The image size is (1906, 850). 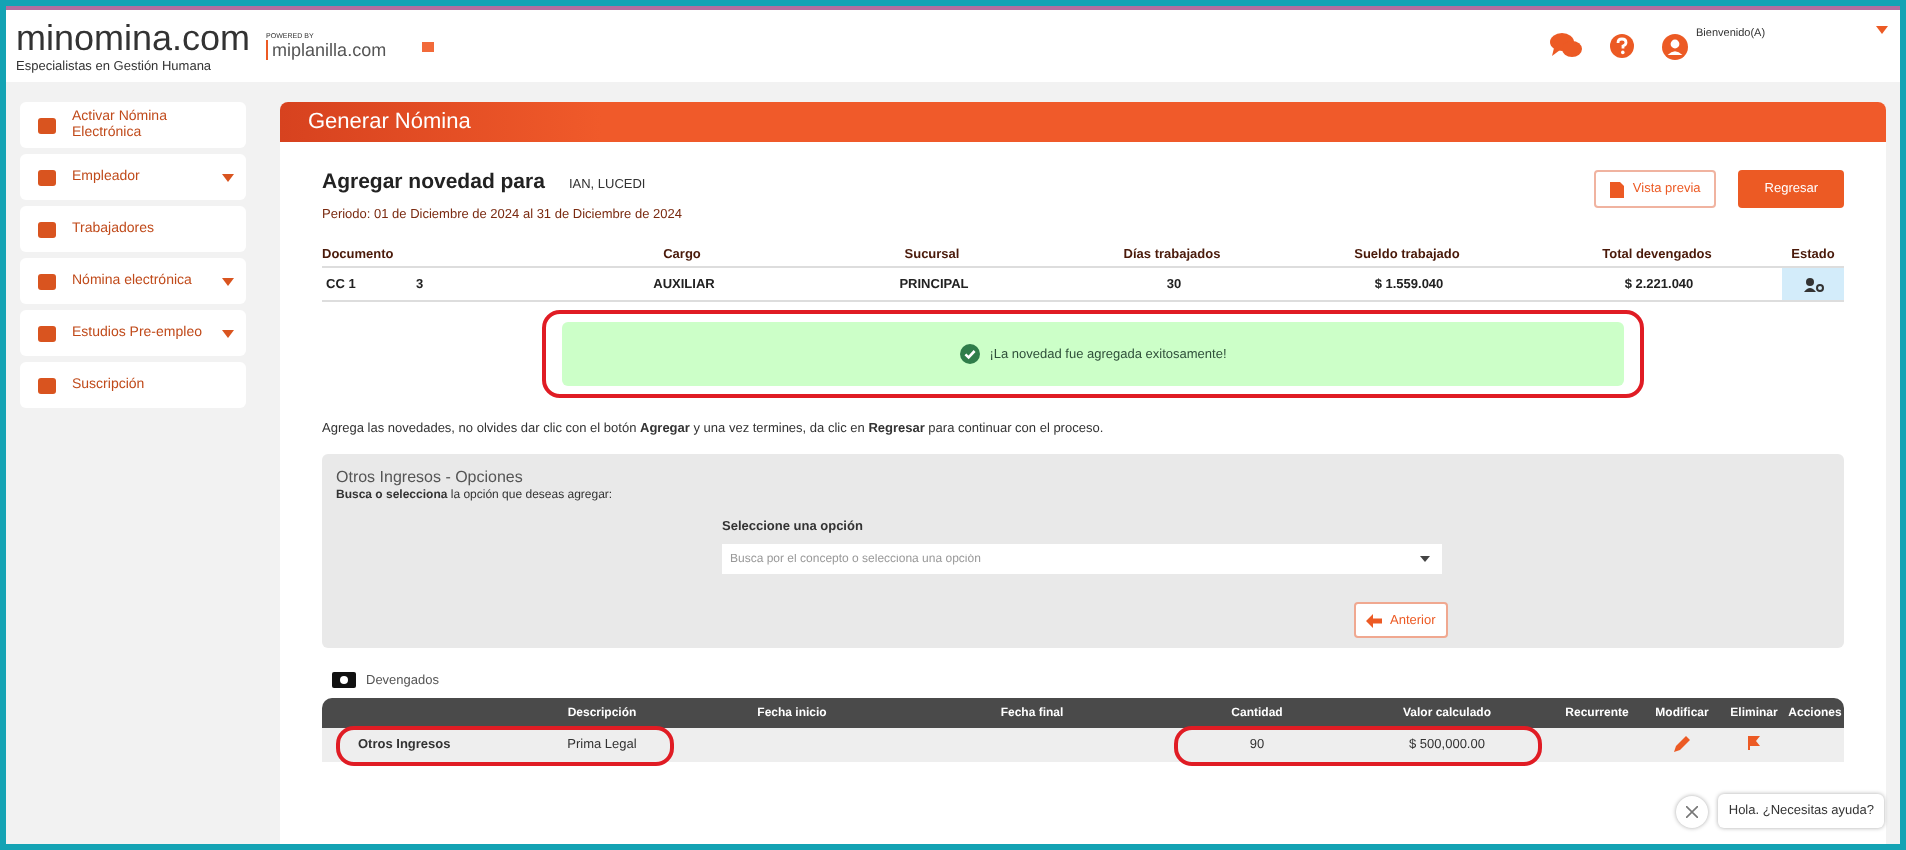 I want to click on logo-text: minomina.com, so click(x=133, y=37).